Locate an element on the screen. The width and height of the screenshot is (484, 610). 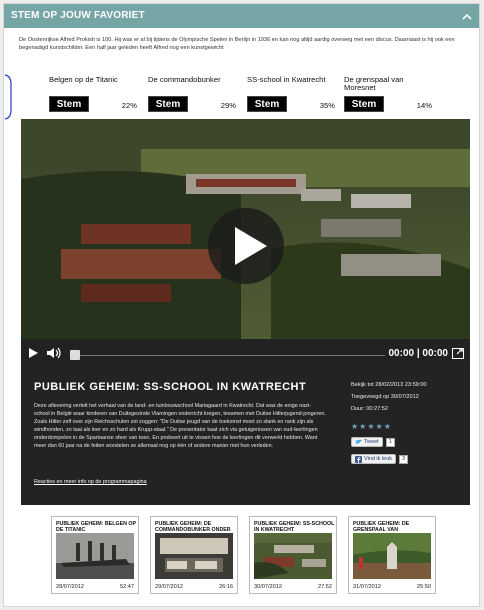
tweet-button: Tweet is located at coordinates (367, 442).